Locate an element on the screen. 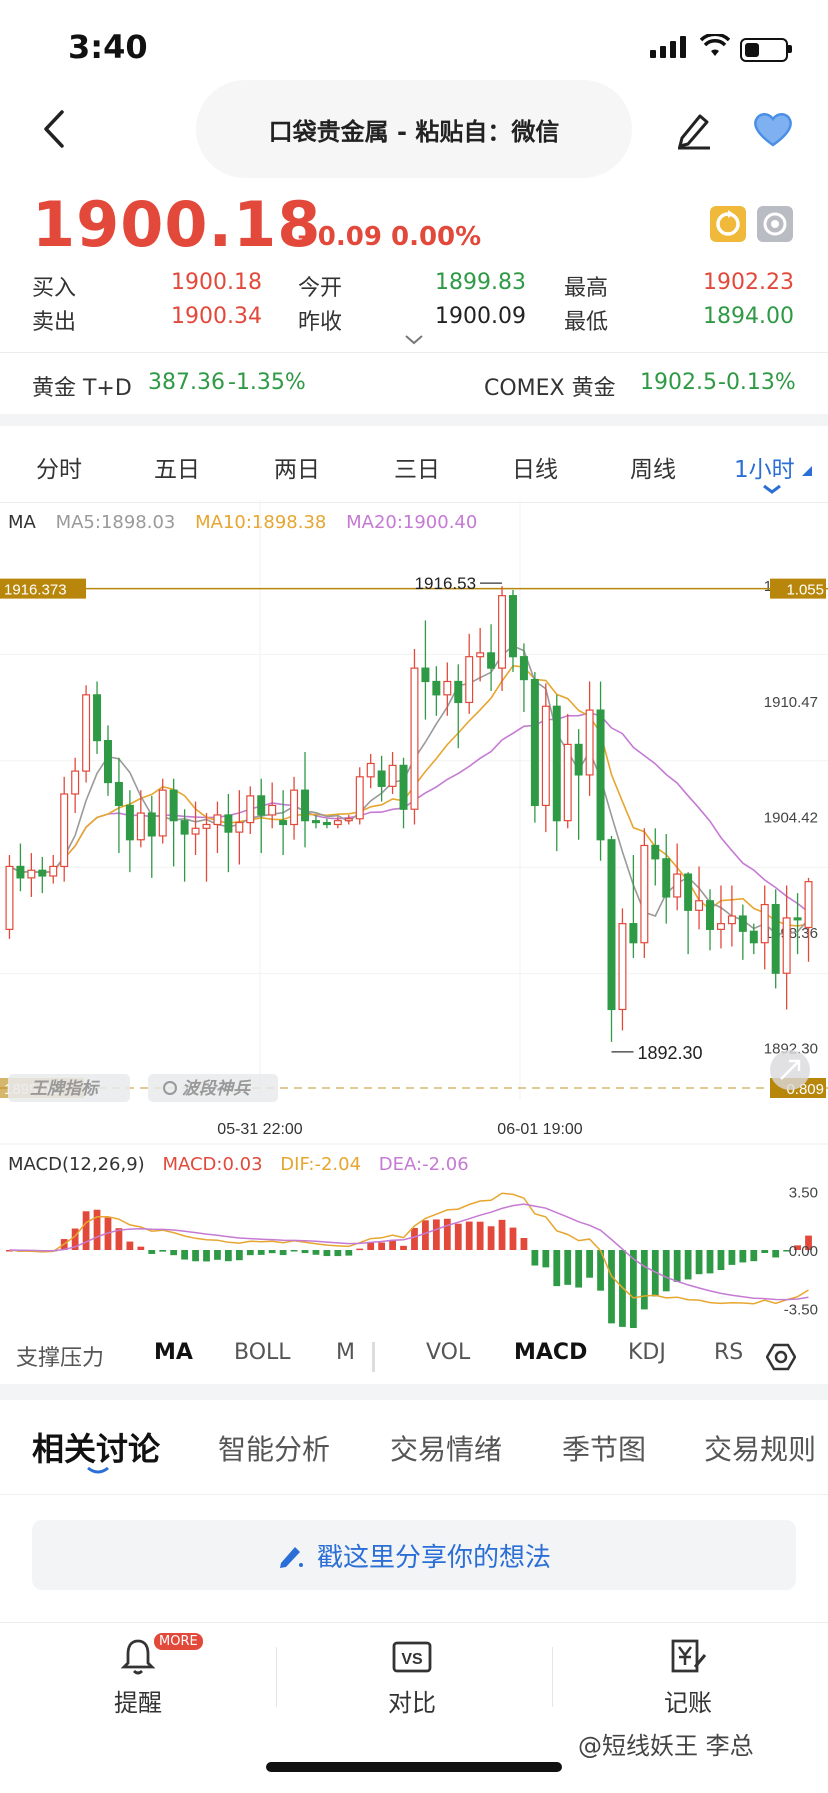 This screenshot has width=828, height=1793. nav-title: 口袋贵金属 - 粘贴自：微信 is located at coordinates (414, 129).